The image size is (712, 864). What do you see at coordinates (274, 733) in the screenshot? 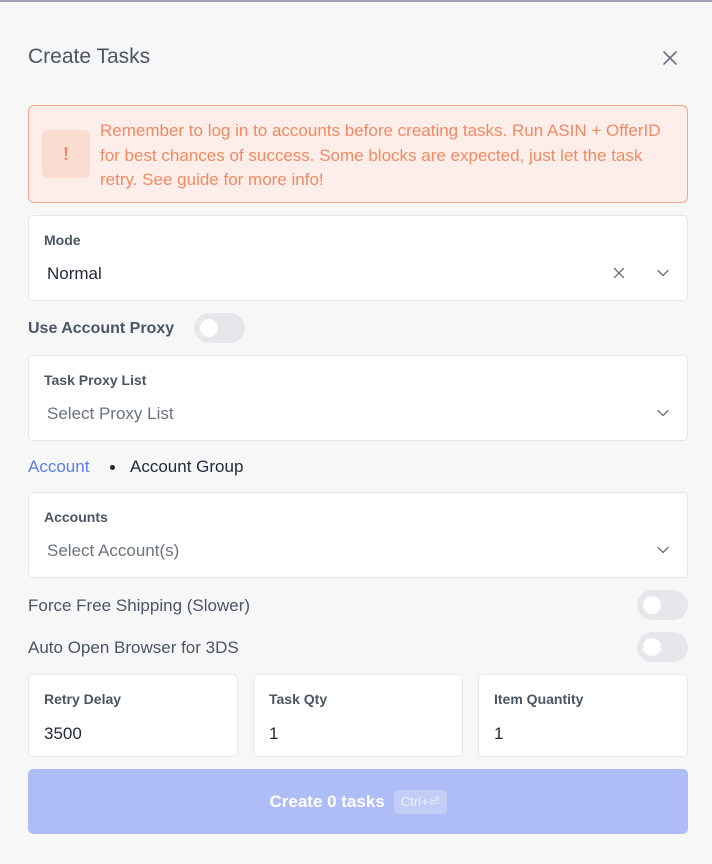
I see `task-qty-value: 1` at bounding box center [274, 733].